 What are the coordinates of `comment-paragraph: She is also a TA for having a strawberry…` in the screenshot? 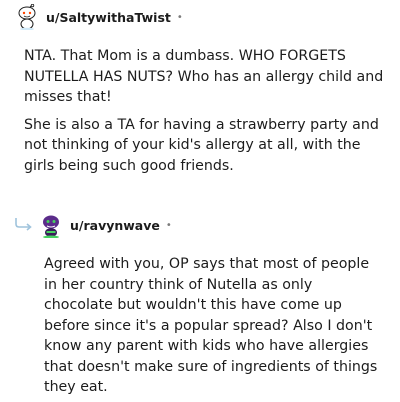 It's located at (201, 145).